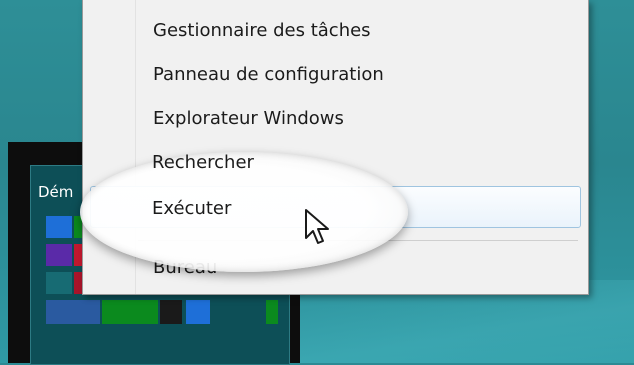 The height and width of the screenshot is (365, 634). What do you see at coordinates (203, 162) in the screenshot?
I see `menu-item-search: Rechercher` at bounding box center [203, 162].